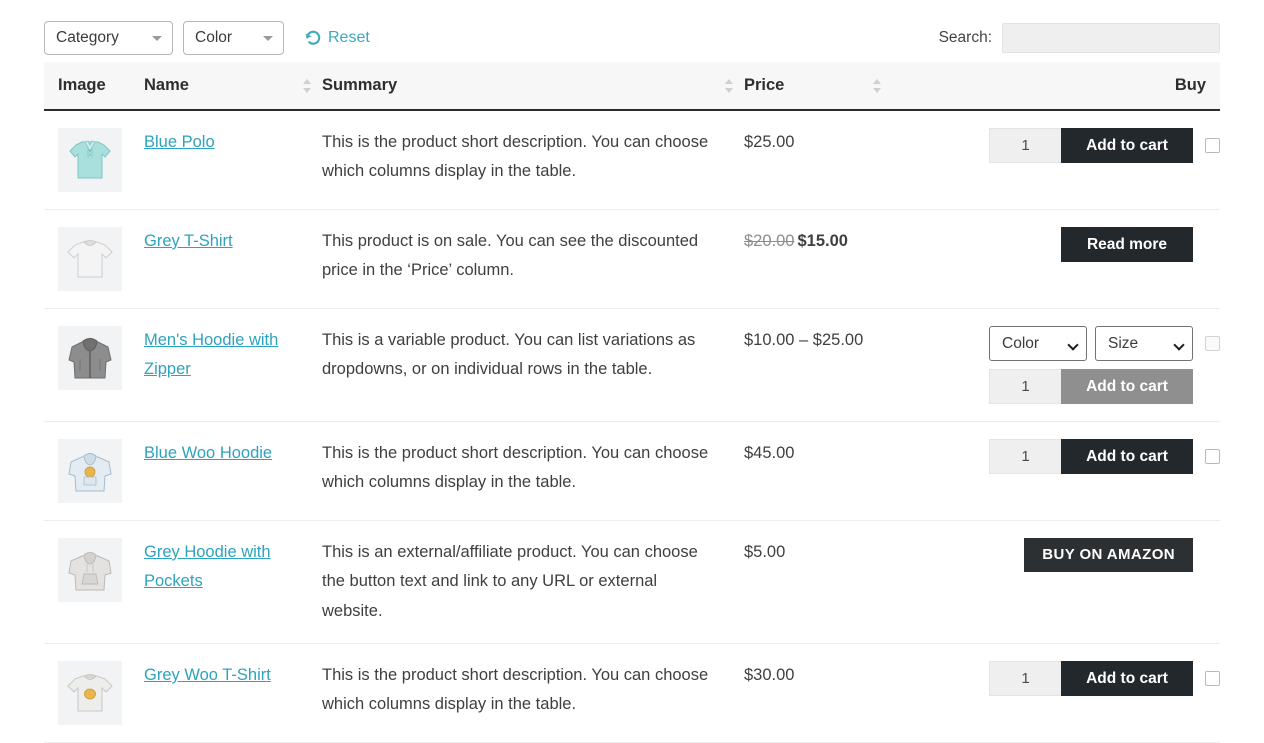 Image resolution: width=1264 pixels, height=743 pixels. I want to click on color-filter-label: Color, so click(214, 37).